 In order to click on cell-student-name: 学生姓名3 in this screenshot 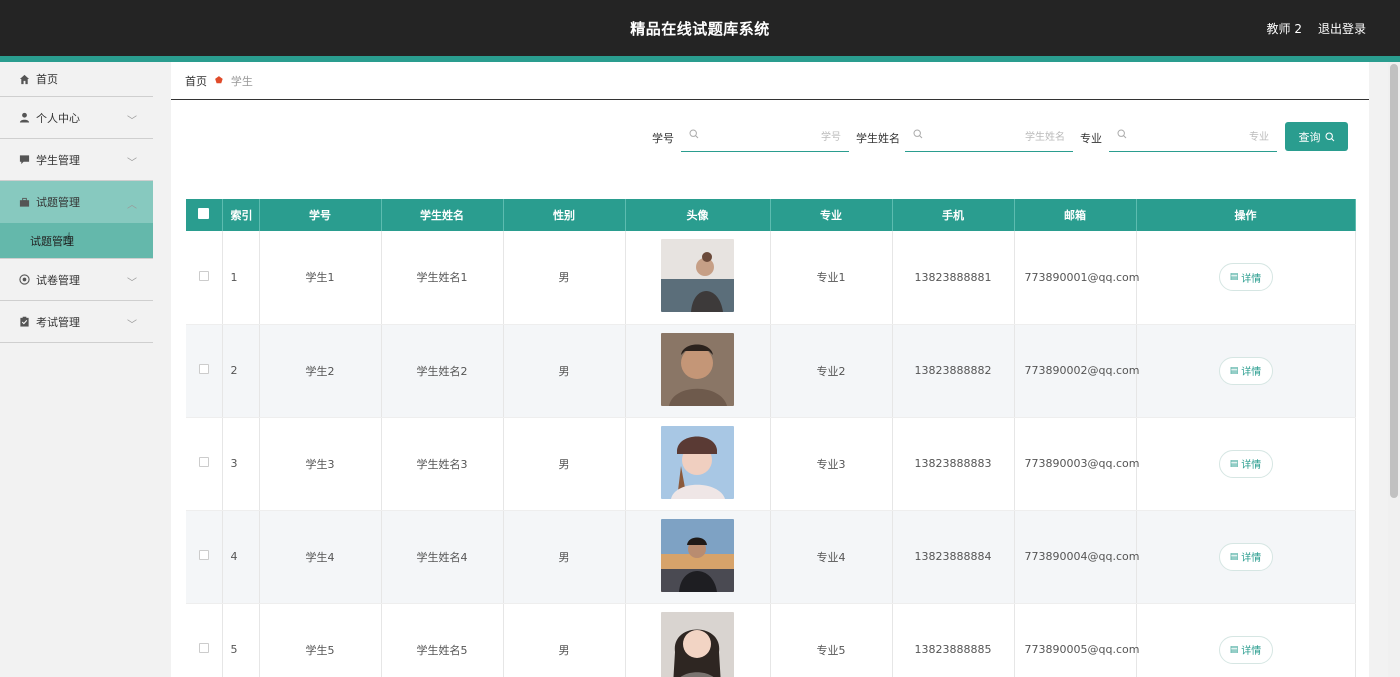, I will do `click(442, 464)`.